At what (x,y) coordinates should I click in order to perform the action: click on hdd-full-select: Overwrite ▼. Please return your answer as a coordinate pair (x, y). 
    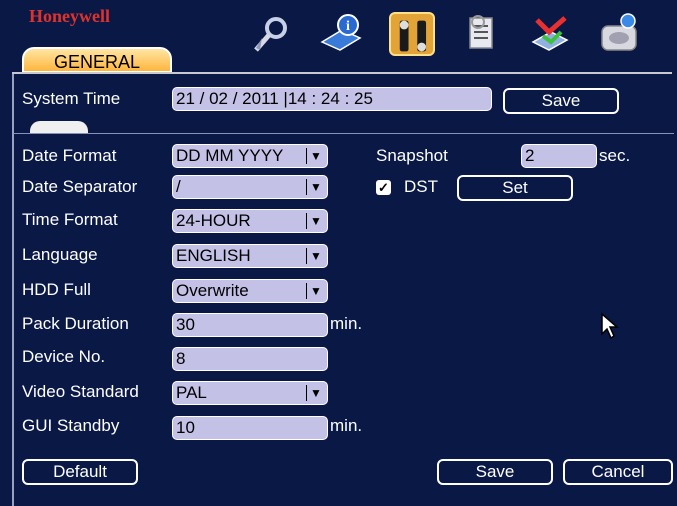
    Looking at the image, I should click on (250, 291).